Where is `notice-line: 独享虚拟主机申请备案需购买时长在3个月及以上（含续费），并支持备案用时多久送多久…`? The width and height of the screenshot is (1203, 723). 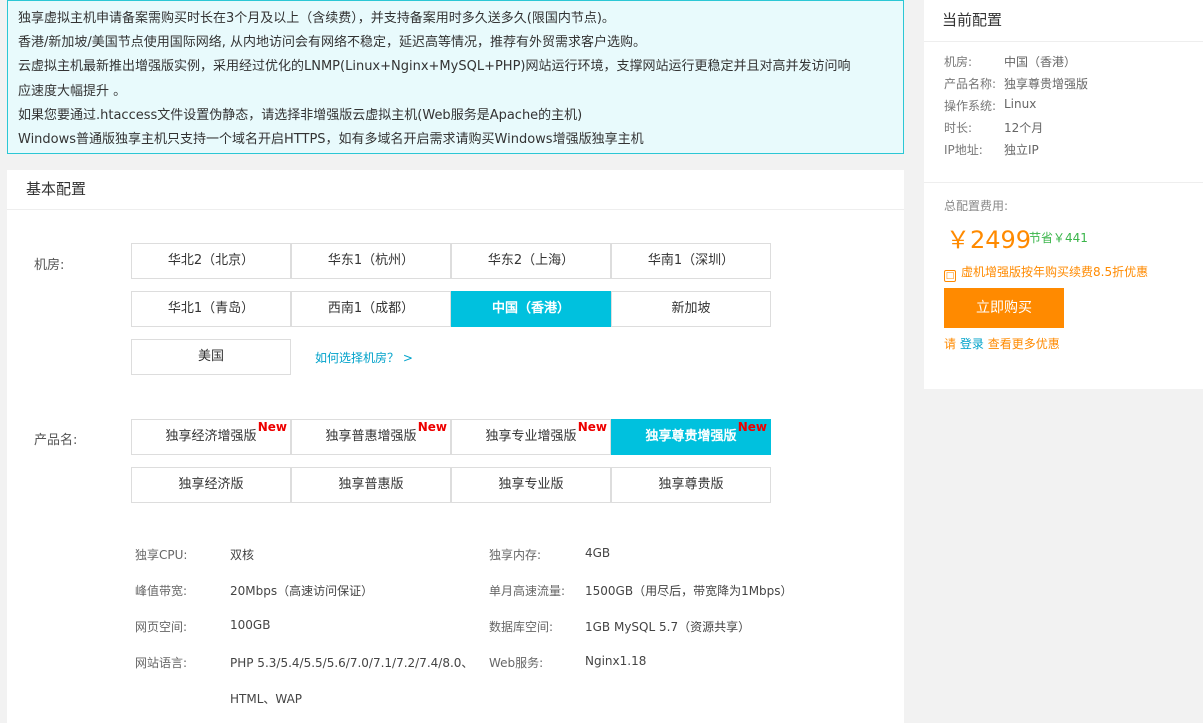 notice-line: 独享虚拟主机申请备案需购买时长在3个月及以上（含续费），并支持备案用时多久送多久… is located at coordinates (316, 18).